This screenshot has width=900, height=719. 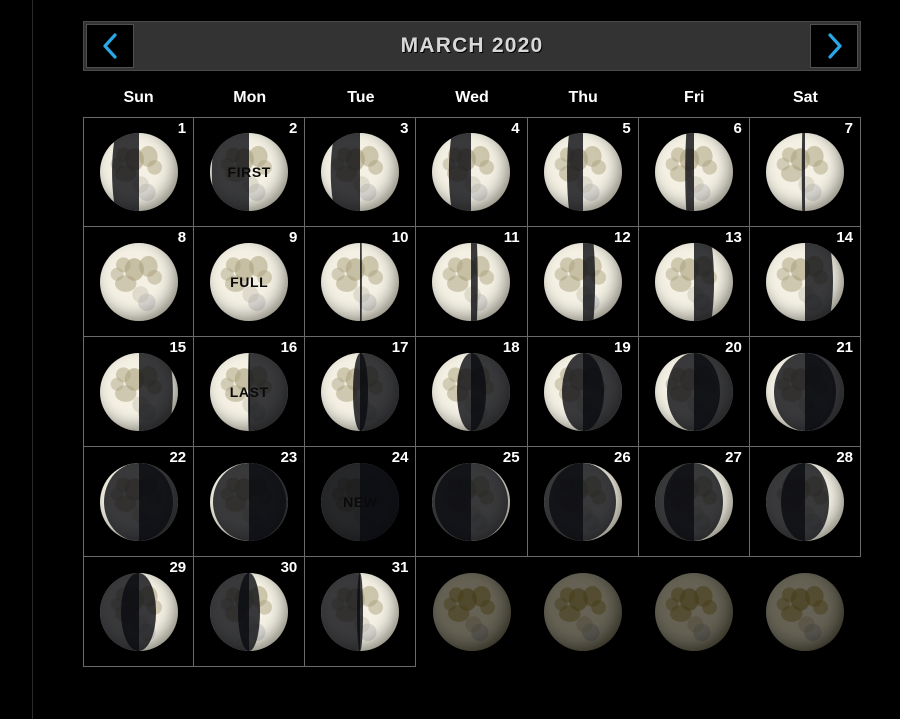 I want to click on month-year-title: MARCH 2020, so click(x=472, y=45).